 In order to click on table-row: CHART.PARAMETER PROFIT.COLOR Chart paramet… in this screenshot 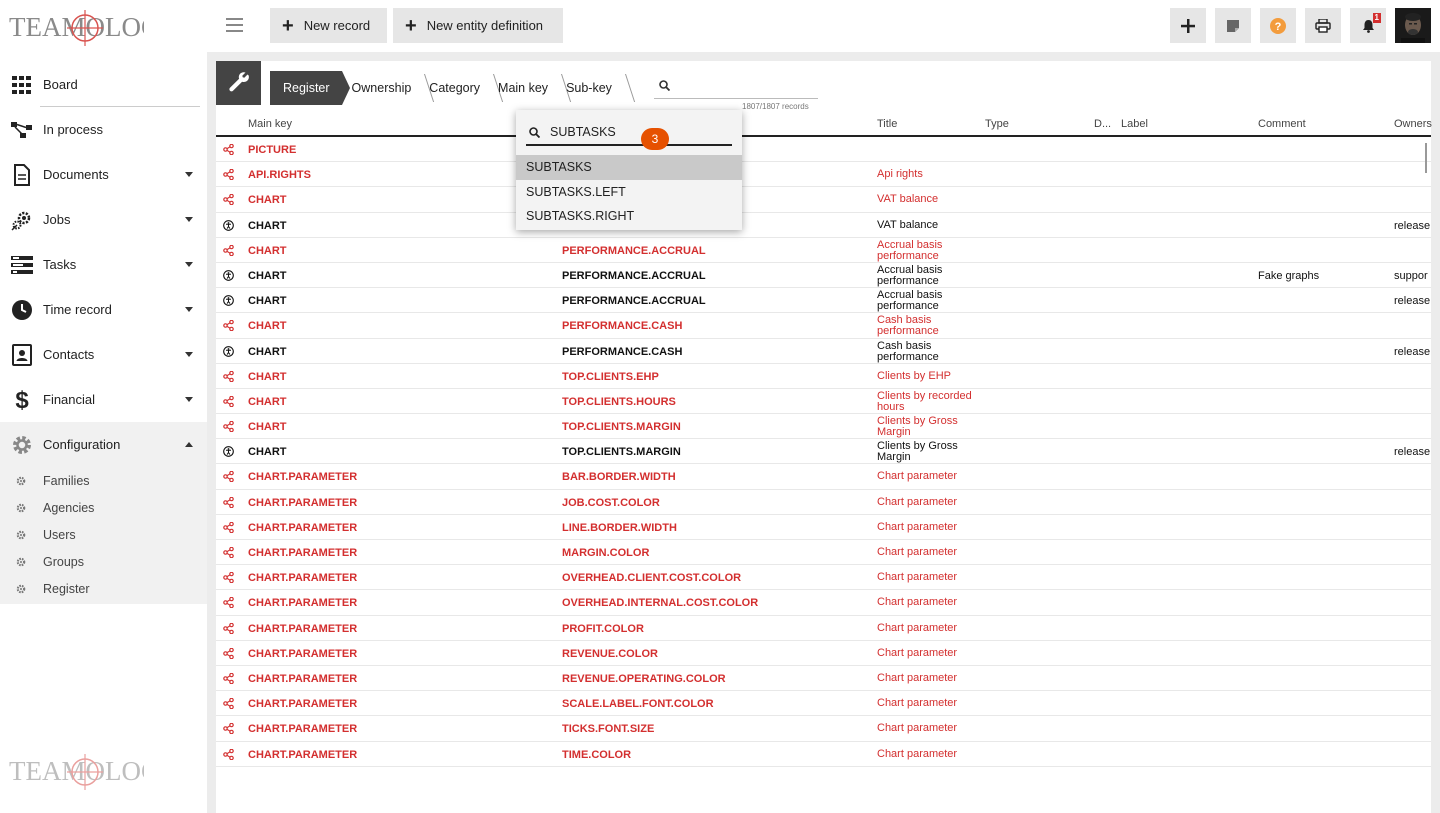, I will do `click(823, 628)`.